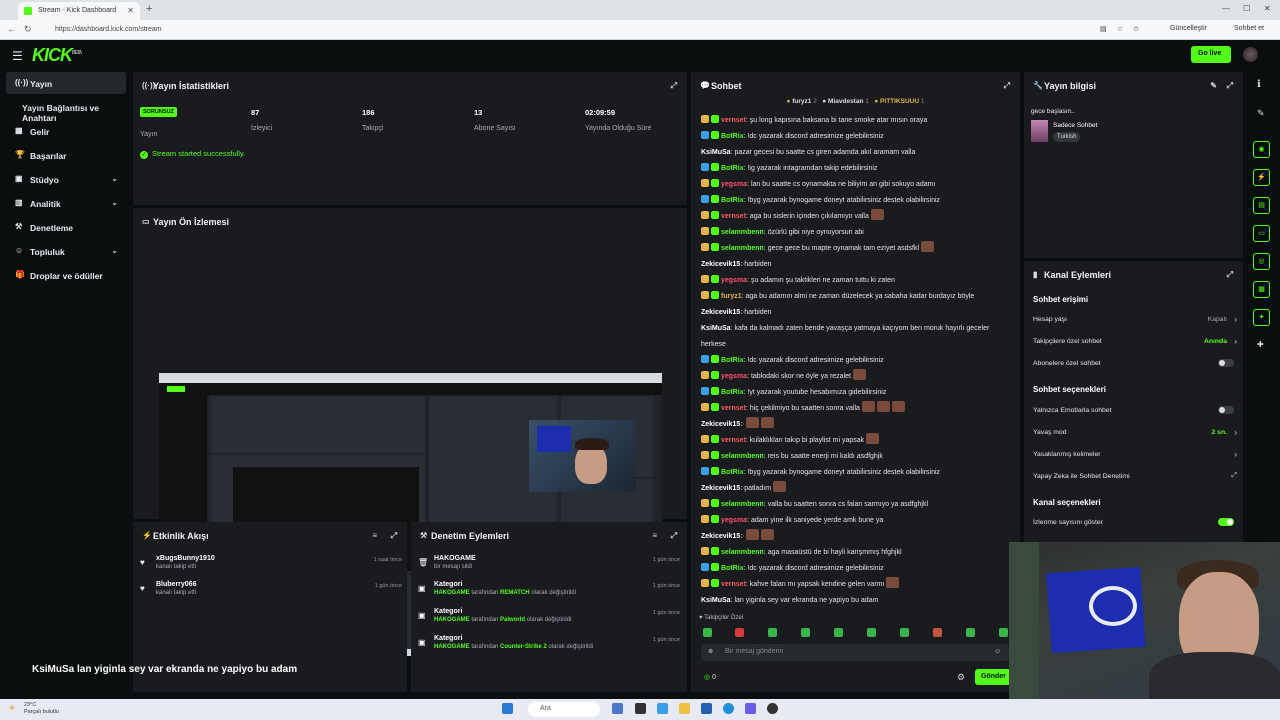  I want to click on chat-settings-icon: ⚙, so click(961, 677).